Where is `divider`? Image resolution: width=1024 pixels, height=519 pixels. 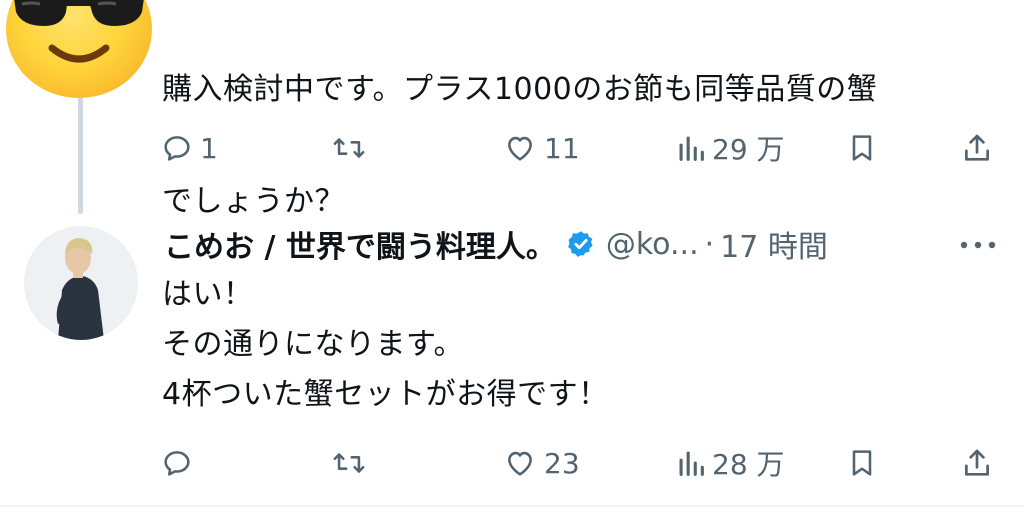
divider is located at coordinates (512, 506).